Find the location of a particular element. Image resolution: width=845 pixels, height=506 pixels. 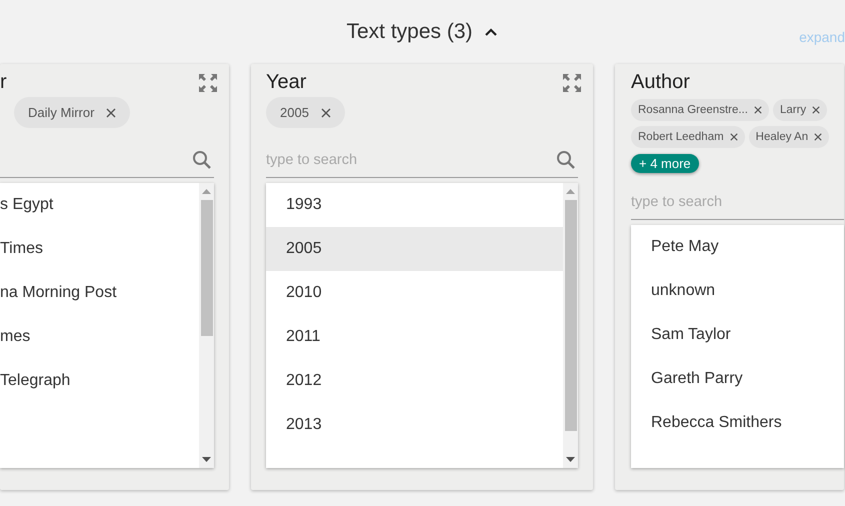

filter-chip: Larry is located at coordinates (800, 110).